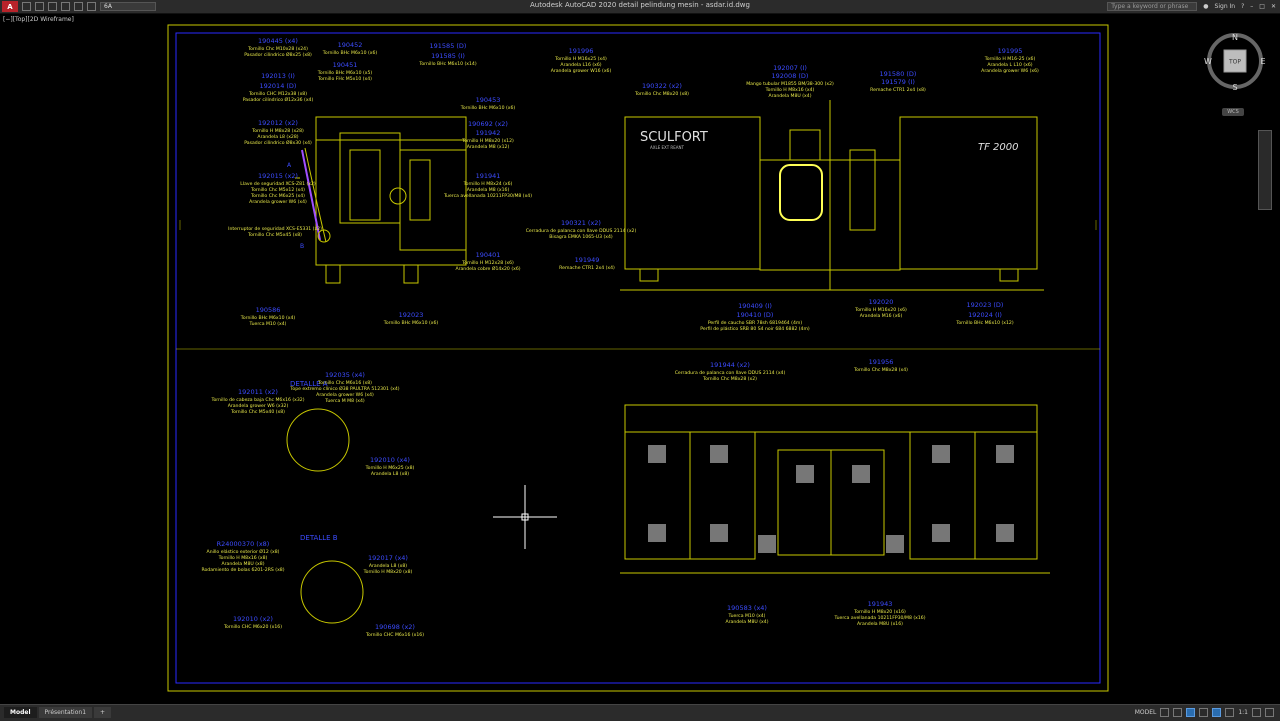 This screenshot has height=721, width=1280. I want to click on help-icon: ?, so click(1242, 6).